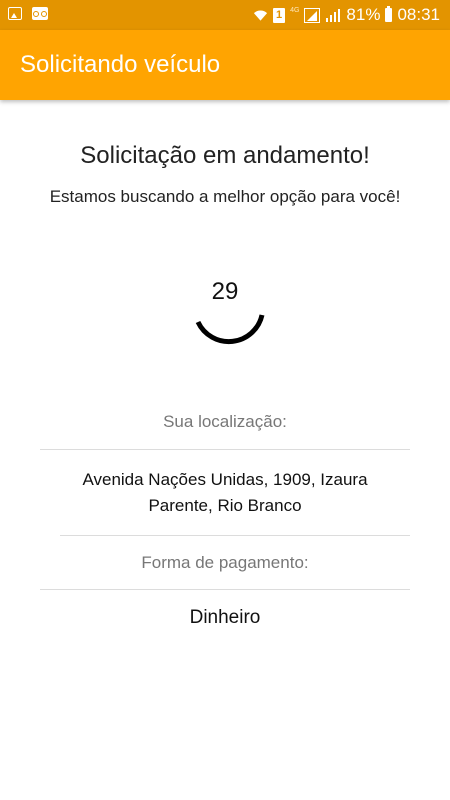 This screenshot has width=450, height=800. Describe the element at coordinates (225, 505) in the screenshot. I see `address-line: Parente, Rio Branco` at that location.